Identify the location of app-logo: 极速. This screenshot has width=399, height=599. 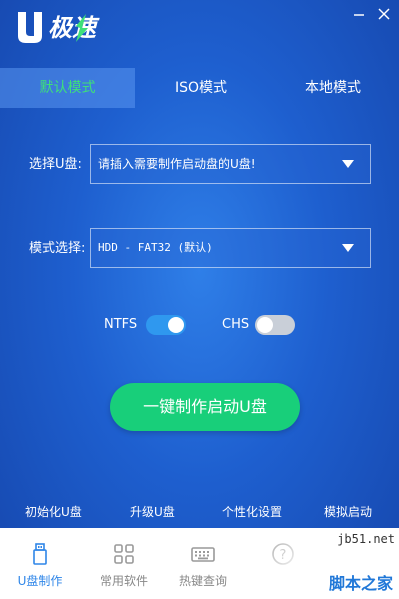
(74, 26).